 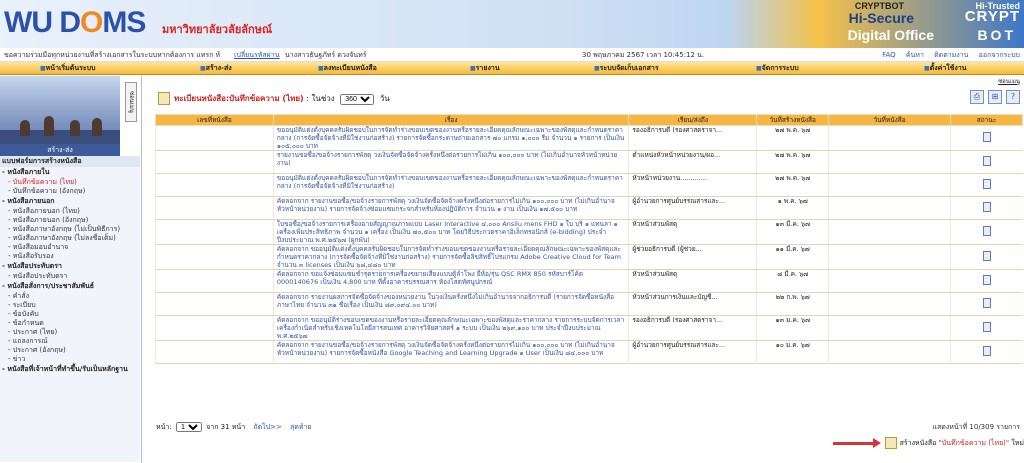 I want to click on sidebar-item: - หนังสือภายนอก (ไทย), so click(x=70, y=211).